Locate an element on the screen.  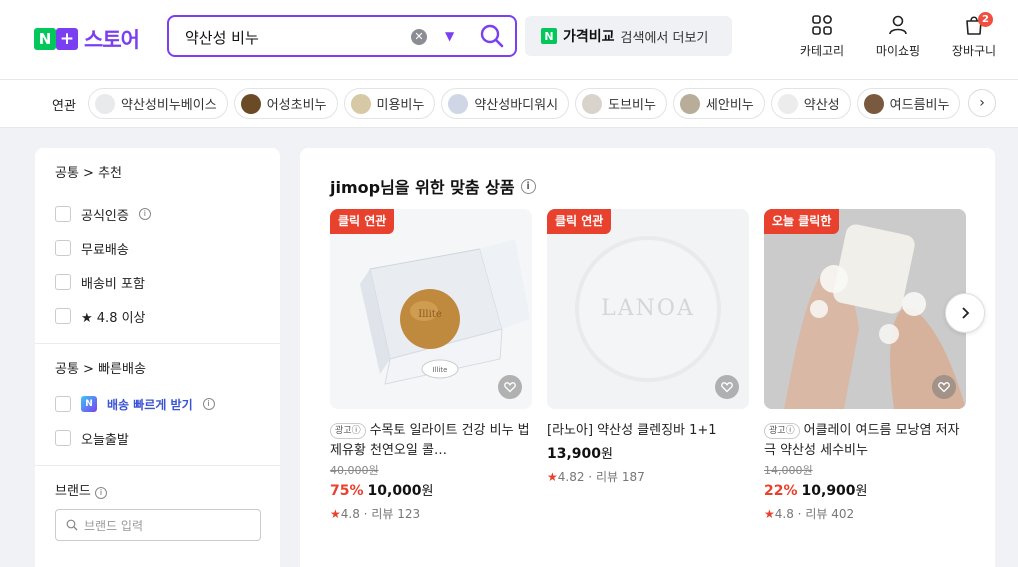
sale-price: 10,900 is located at coordinates (828, 491).